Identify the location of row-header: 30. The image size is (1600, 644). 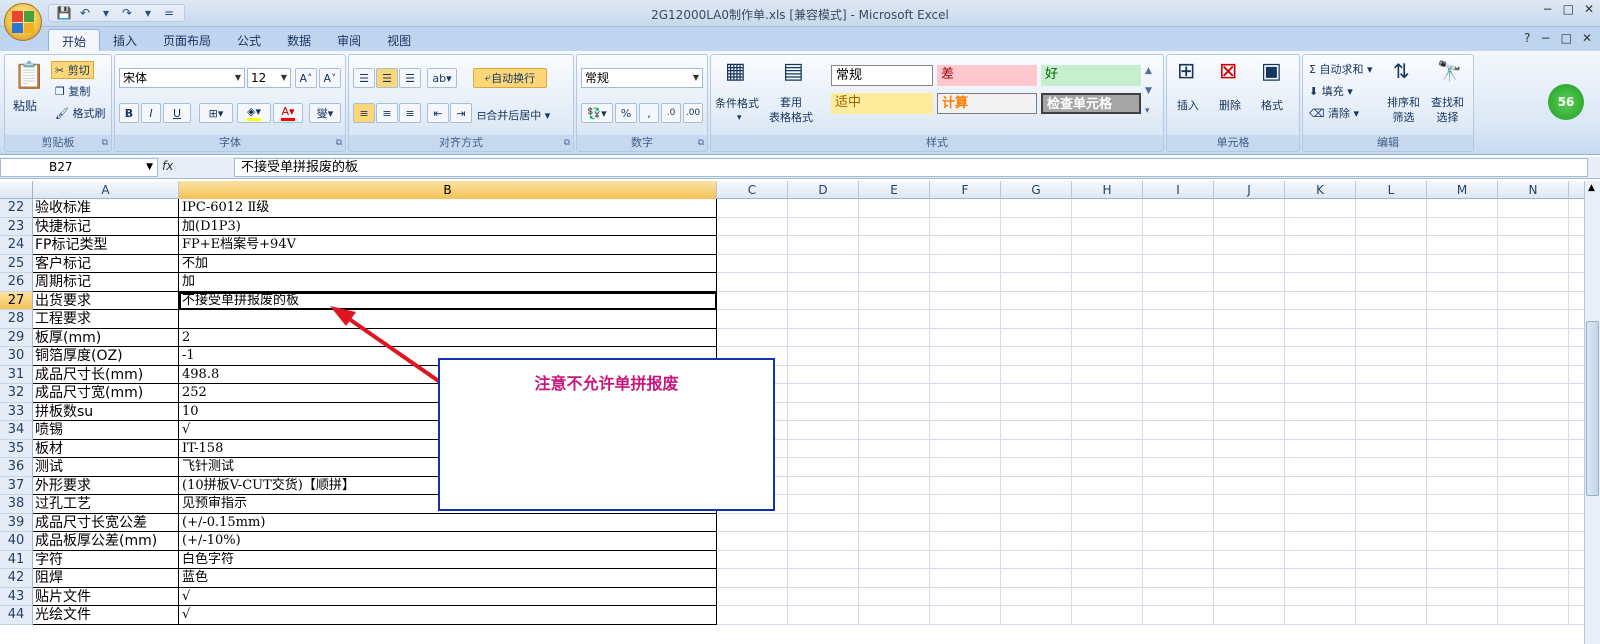
(16, 356).